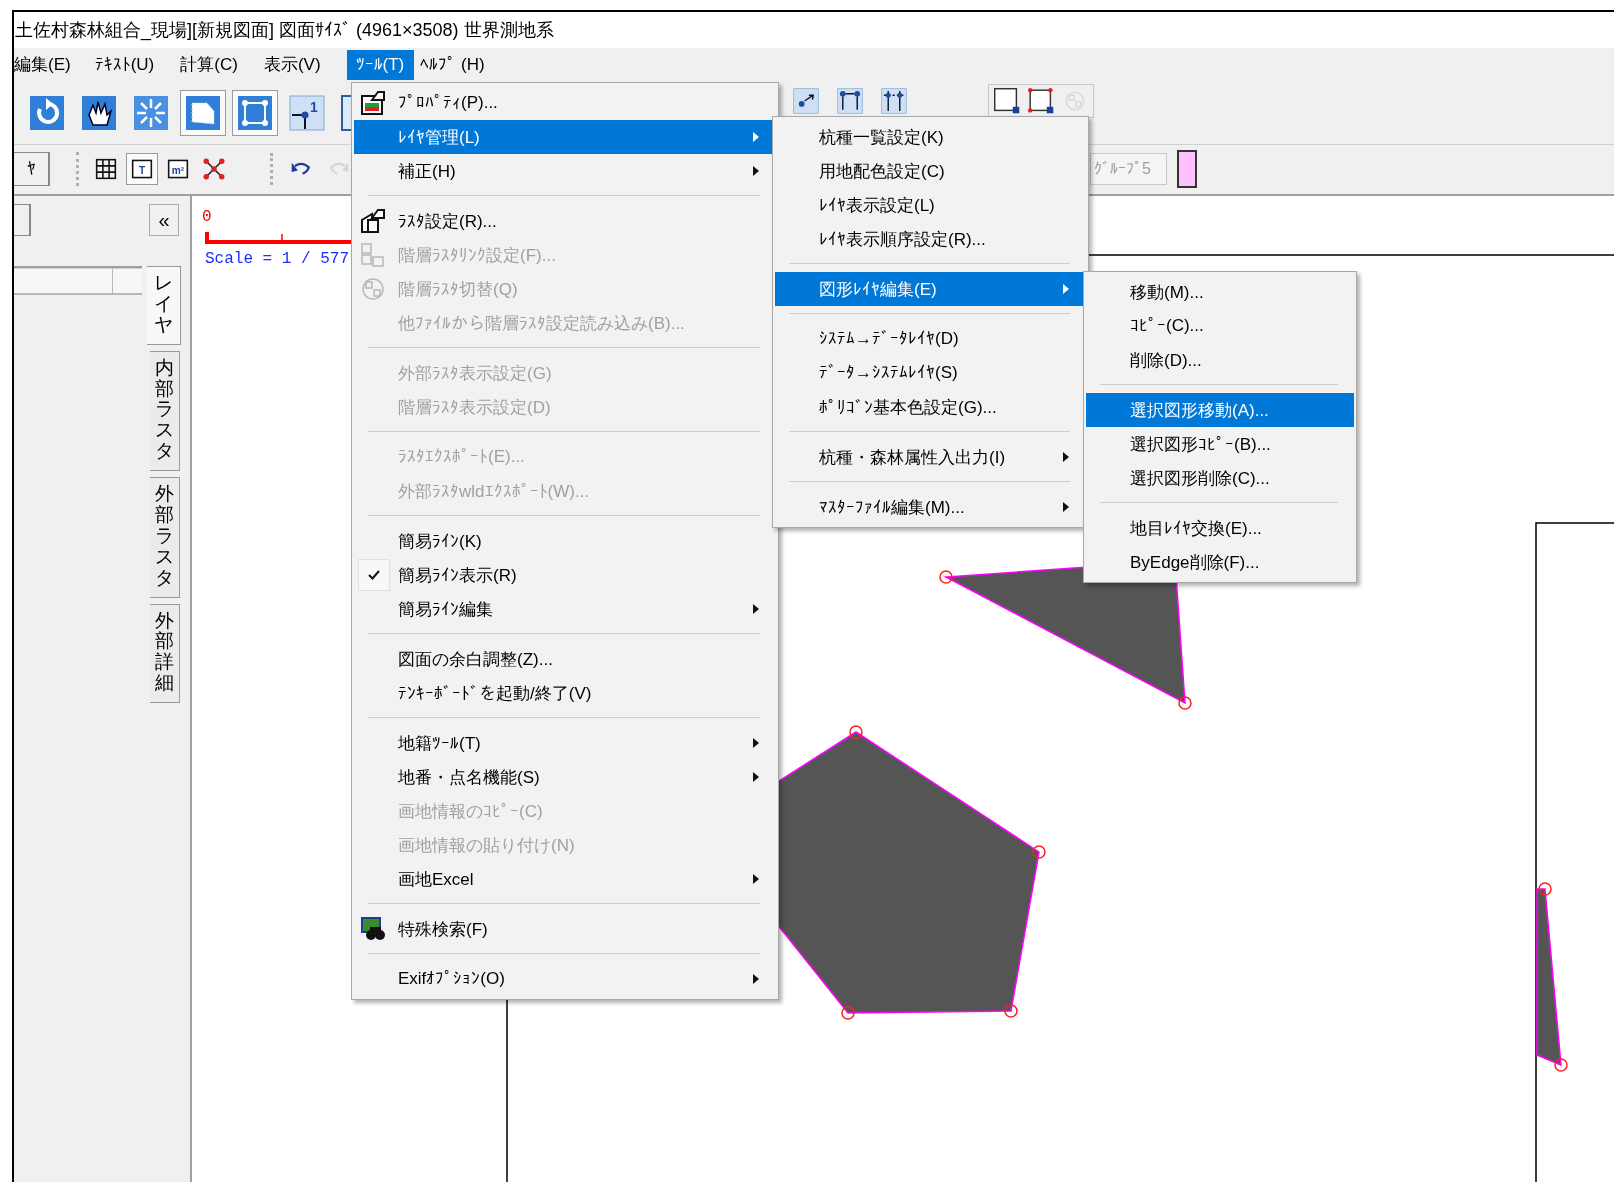 This screenshot has height=1182, width=1614. I want to click on square-nodes-icon, so click(255, 113).